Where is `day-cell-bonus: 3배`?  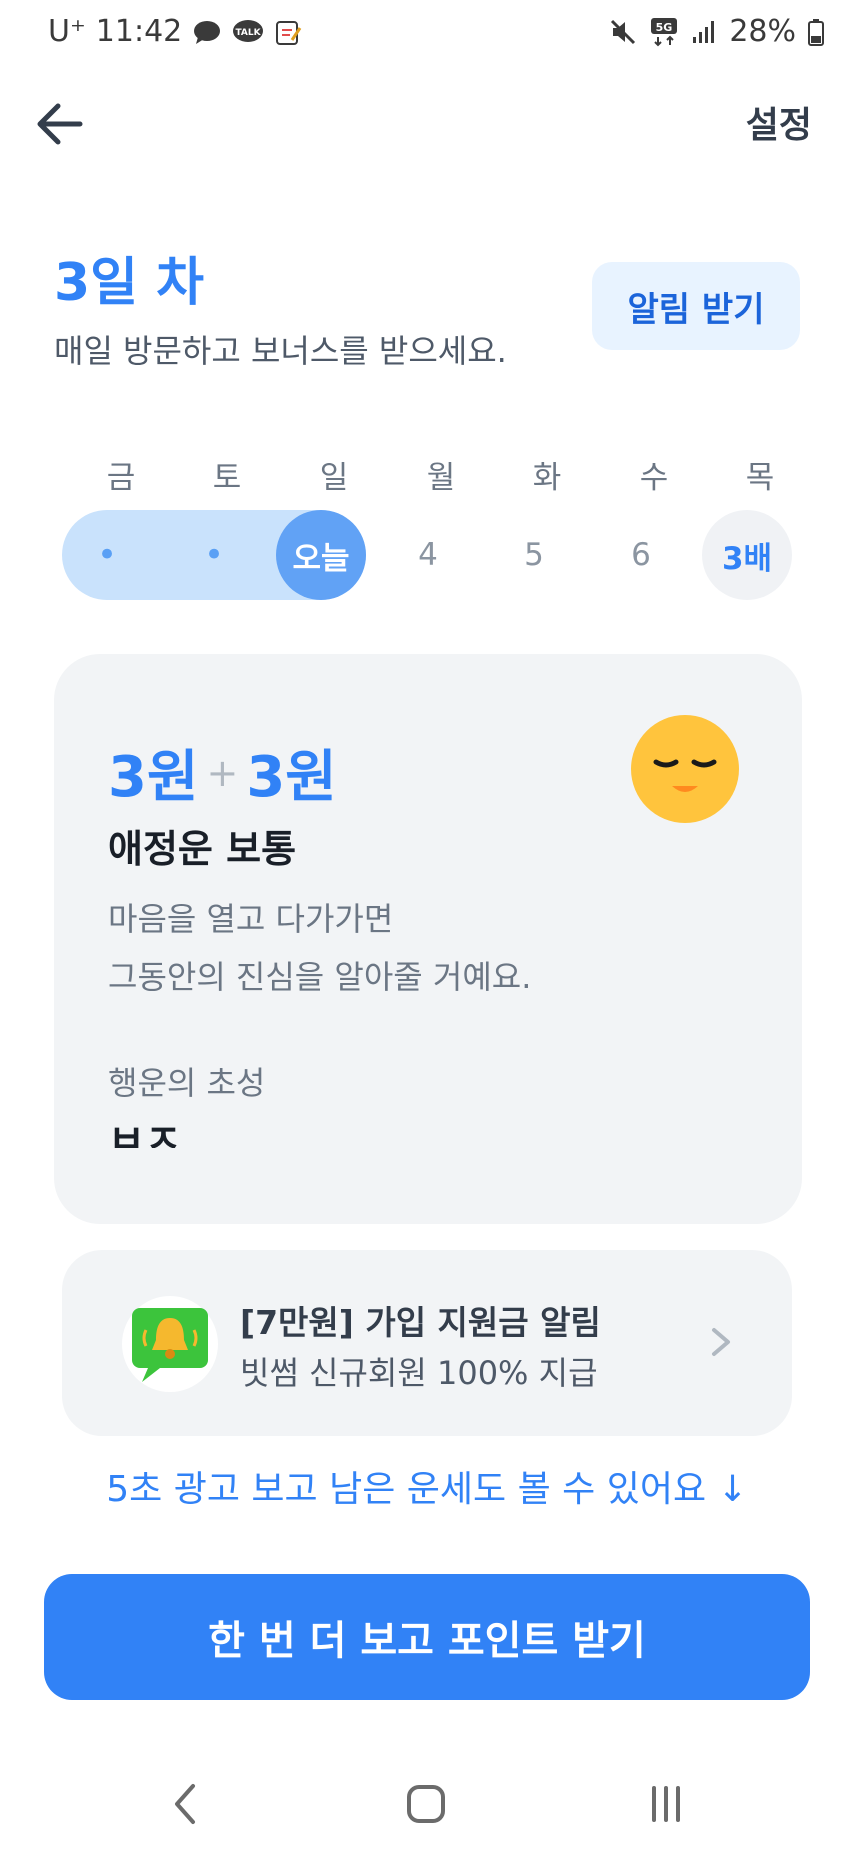
day-cell-bonus: 3배 is located at coordinates (747, 555).